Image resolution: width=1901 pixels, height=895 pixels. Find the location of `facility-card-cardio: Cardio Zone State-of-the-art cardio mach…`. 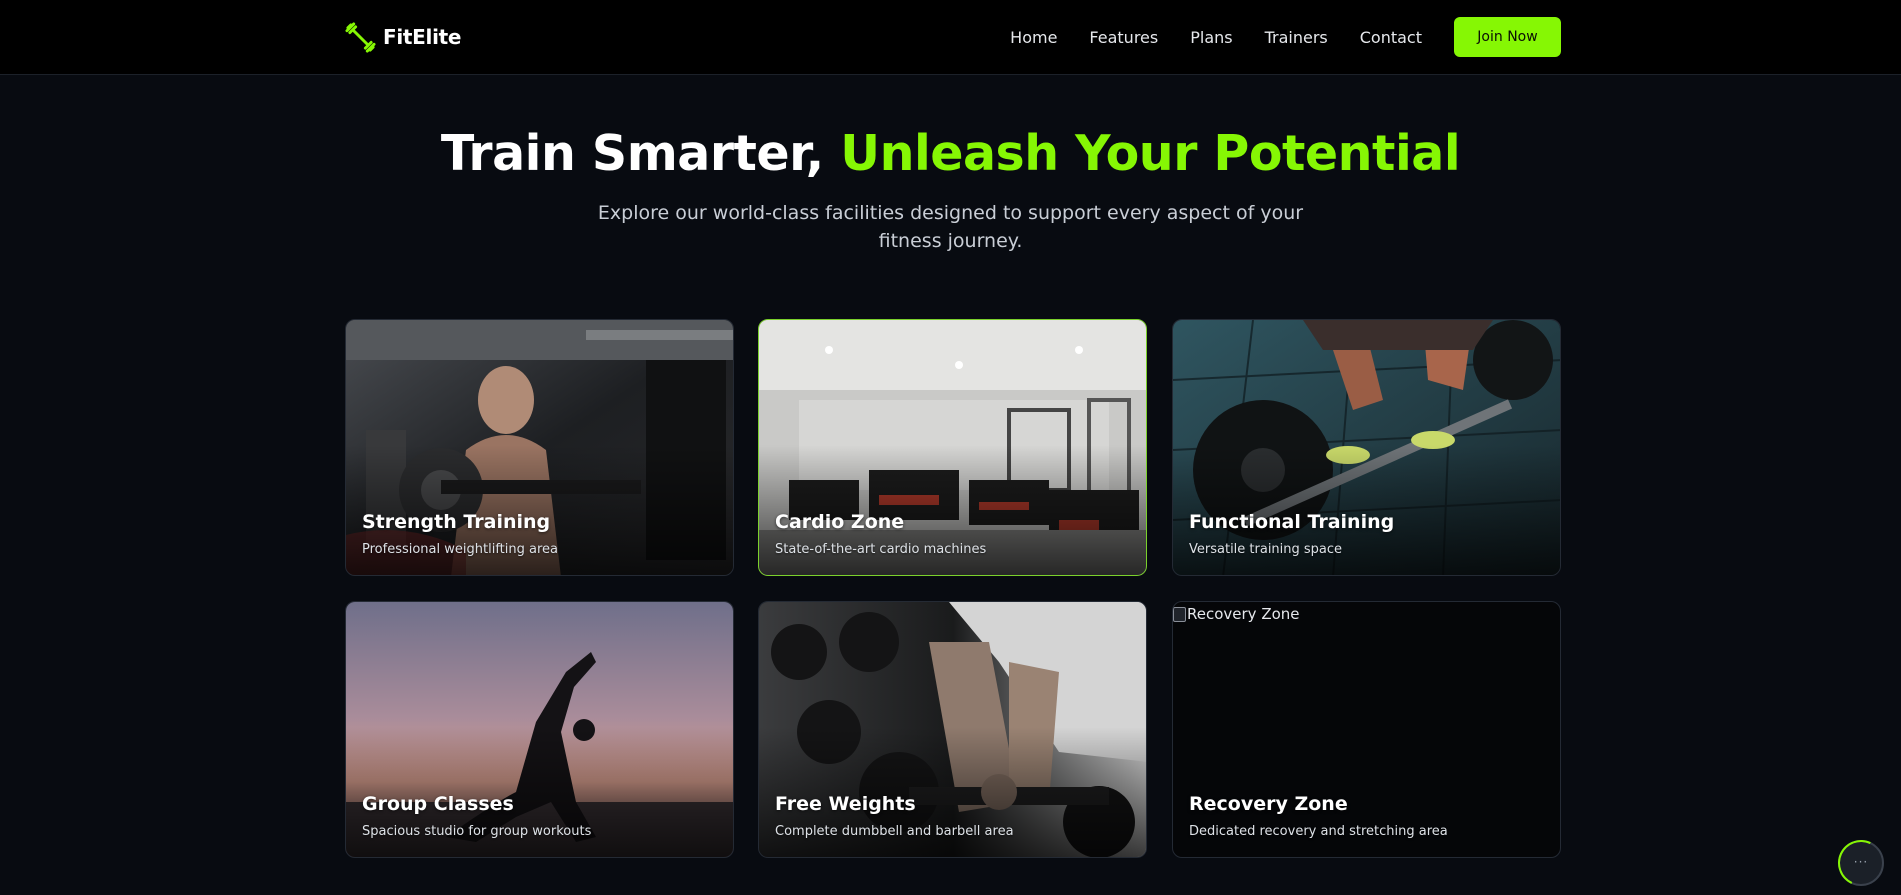

facility-card-cardio: Cardio Zone State-of-the-art cardio mach… is located at coordinates (952, 447).